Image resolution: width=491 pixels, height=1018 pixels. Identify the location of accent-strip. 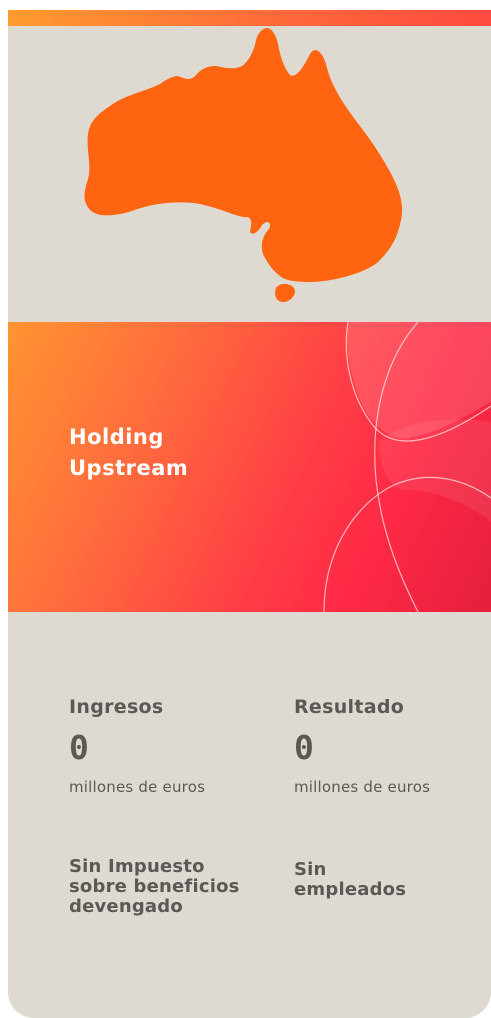
(249, 18).